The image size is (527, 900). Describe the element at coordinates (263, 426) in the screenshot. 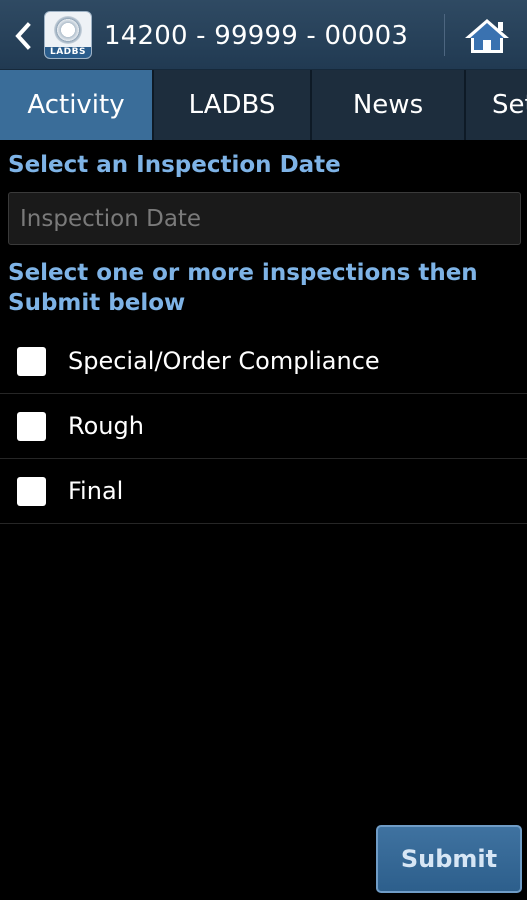

I see `inspection-option: Rough` at that location.